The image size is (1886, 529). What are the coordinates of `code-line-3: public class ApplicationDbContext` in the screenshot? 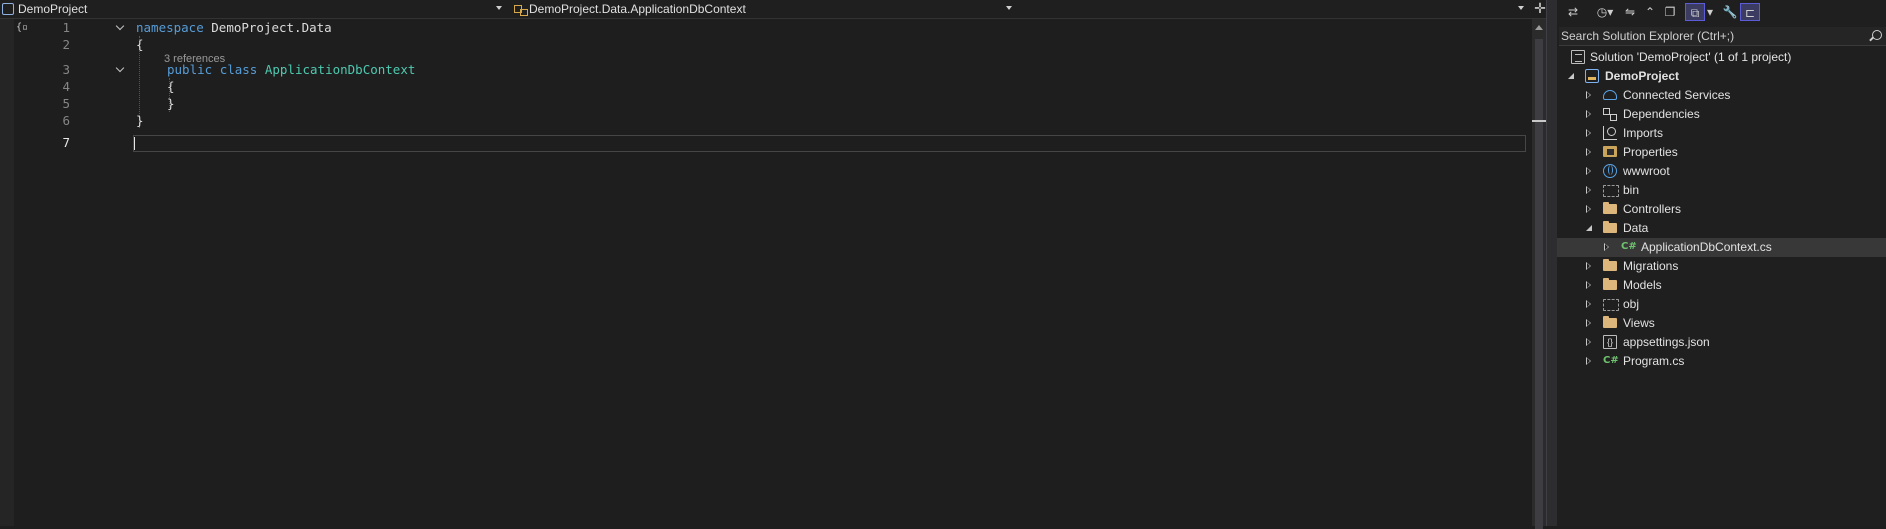 It's located at (291, 69).